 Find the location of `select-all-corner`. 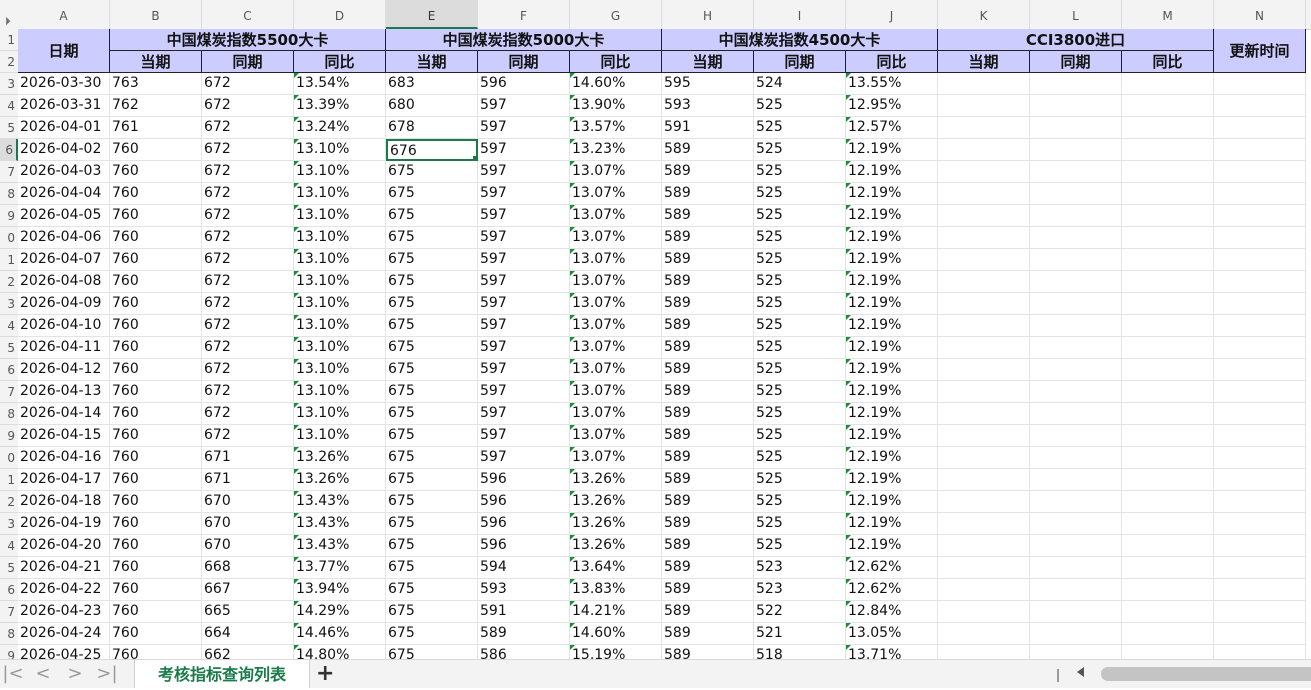

select-all-corner is located at coordinates (9, 14).